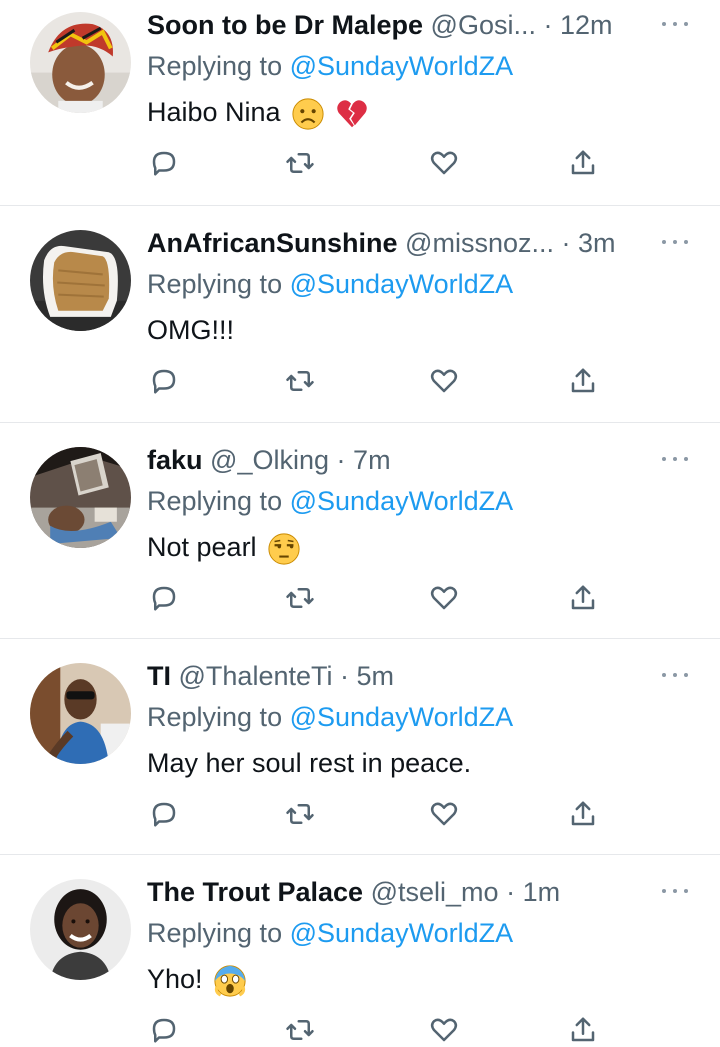  Describe the element at coordinates (435, 892) in the screenshot. I see `user-handle: @tseli_mo` at that location.